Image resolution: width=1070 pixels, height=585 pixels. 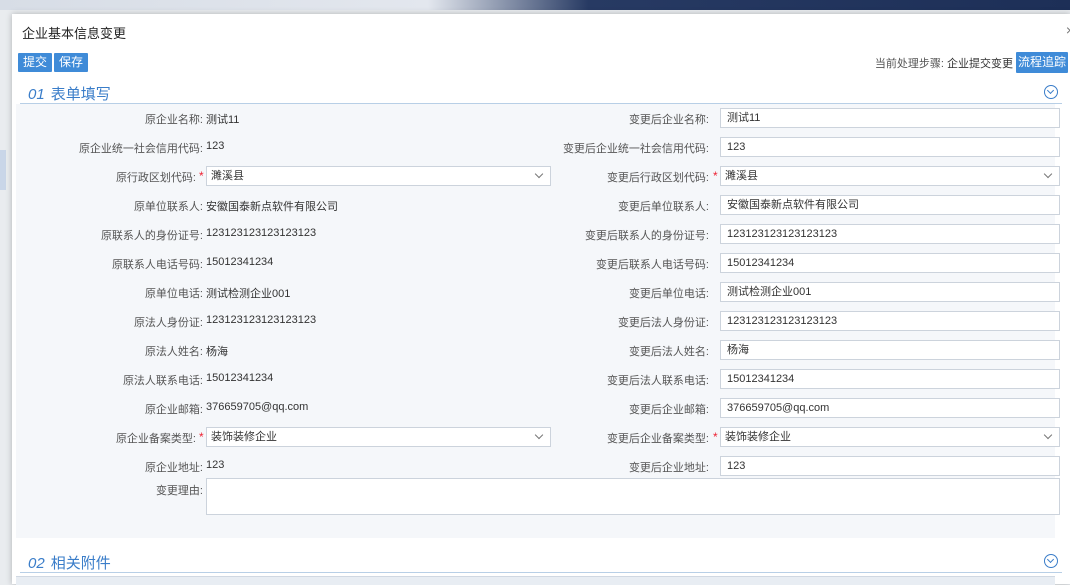 I want to click on left-field-label: 原法人姓名:, so click(x=173, y=352).